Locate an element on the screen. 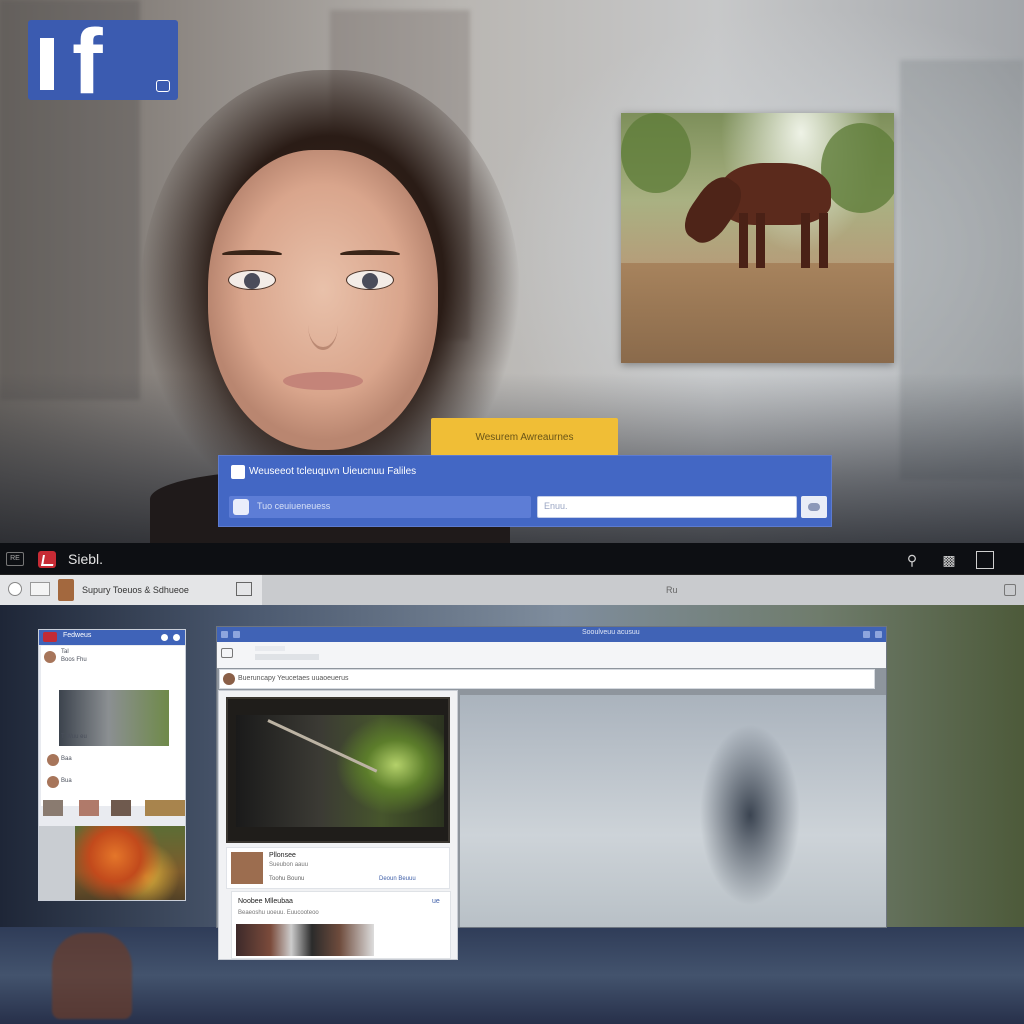 The width and height of the screenshot is (1024, 1024). folder-icon: ▩ is located at coordinates (949, 560).